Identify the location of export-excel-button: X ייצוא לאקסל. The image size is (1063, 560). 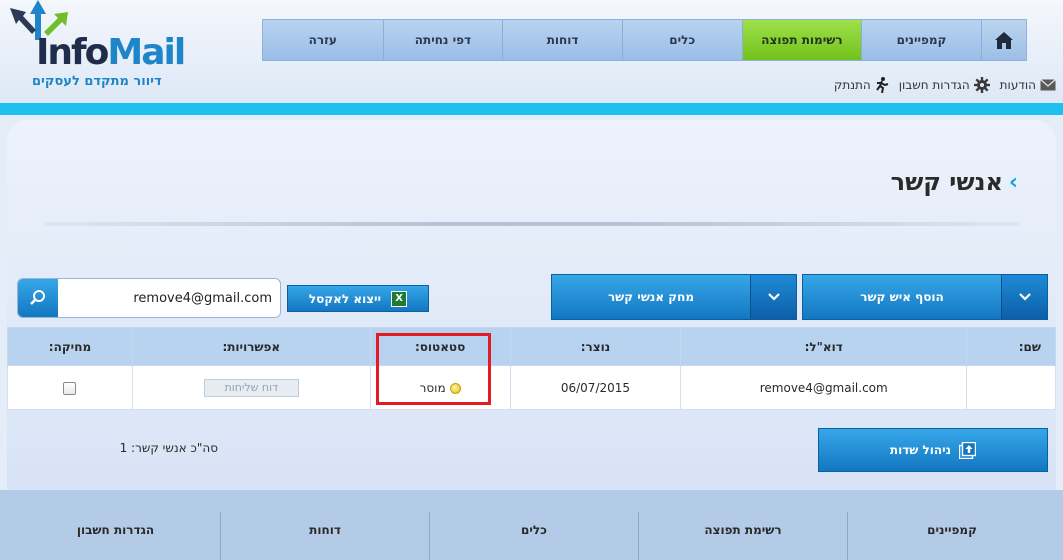
(358, 298).